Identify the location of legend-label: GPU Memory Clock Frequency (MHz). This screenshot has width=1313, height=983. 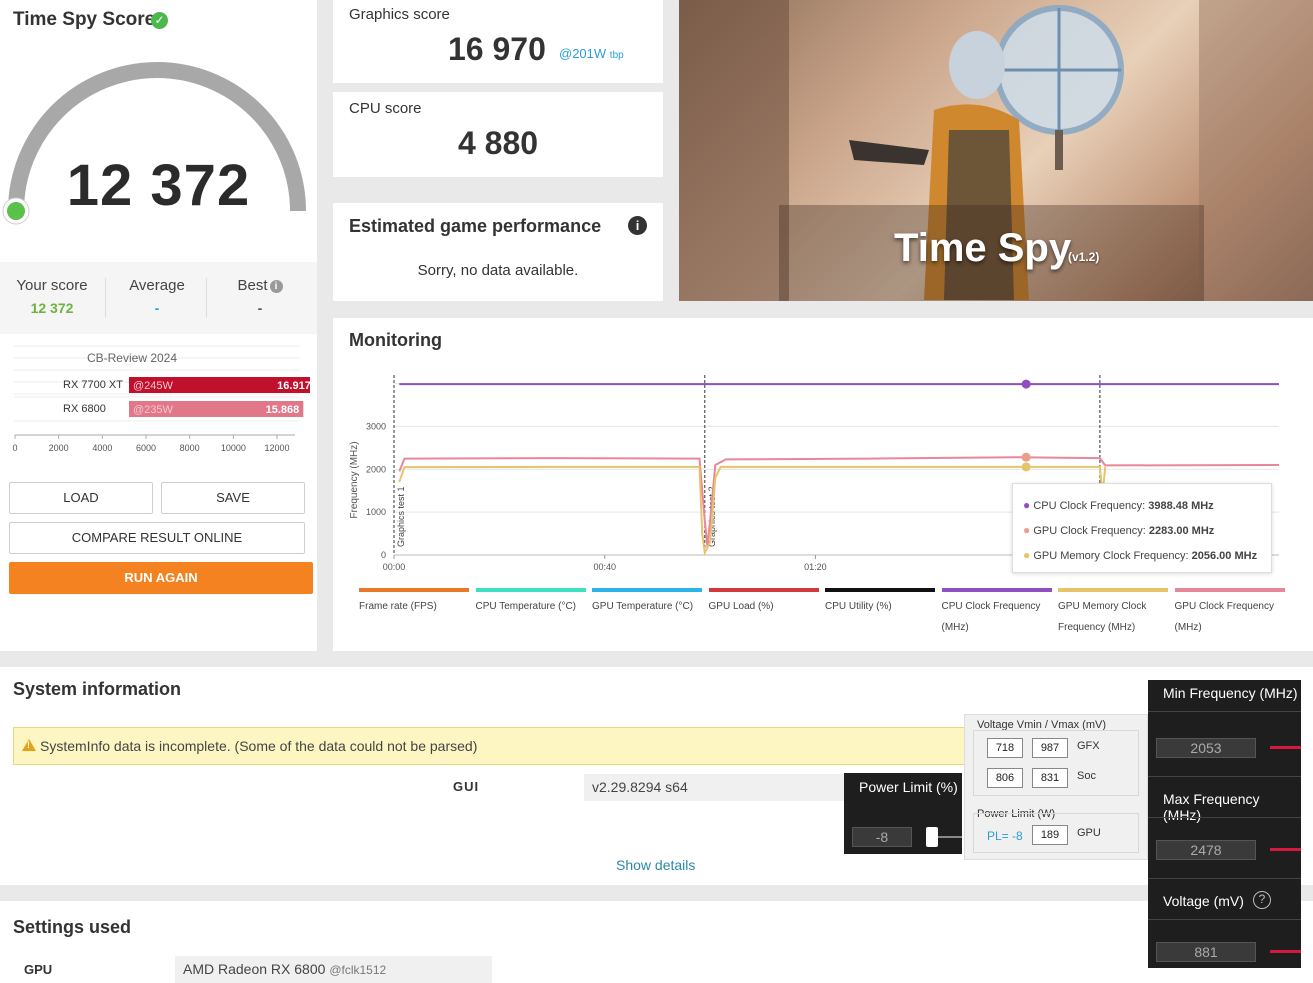
(1102, 617).